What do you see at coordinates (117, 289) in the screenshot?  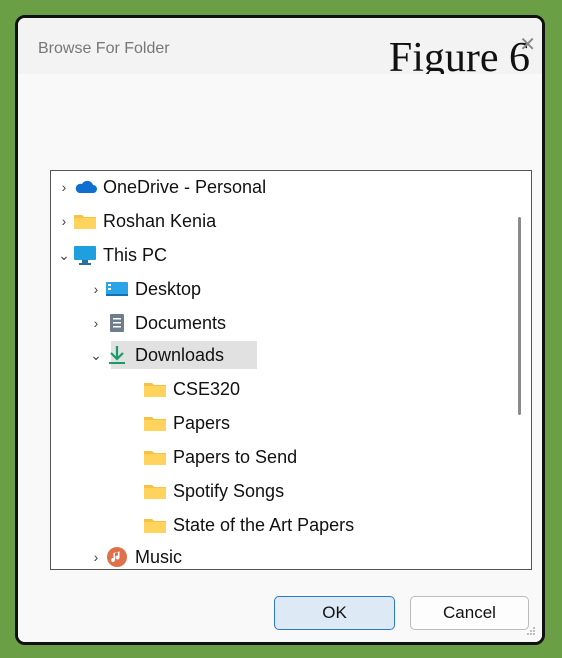 I see `desktop-folder-icon` at bounding box center [117, 289].